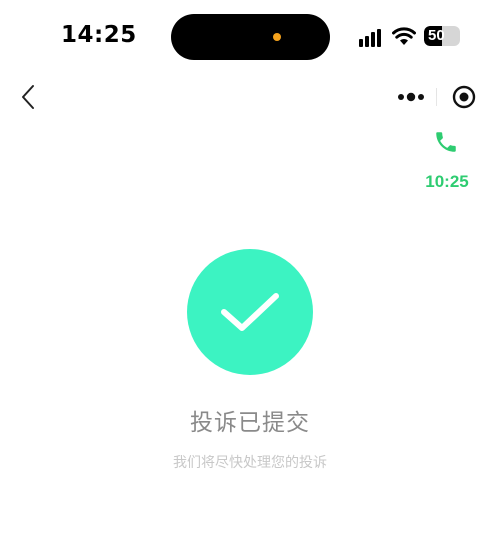  I want to click on result-title: 投诉已提交, so click(250, 423).